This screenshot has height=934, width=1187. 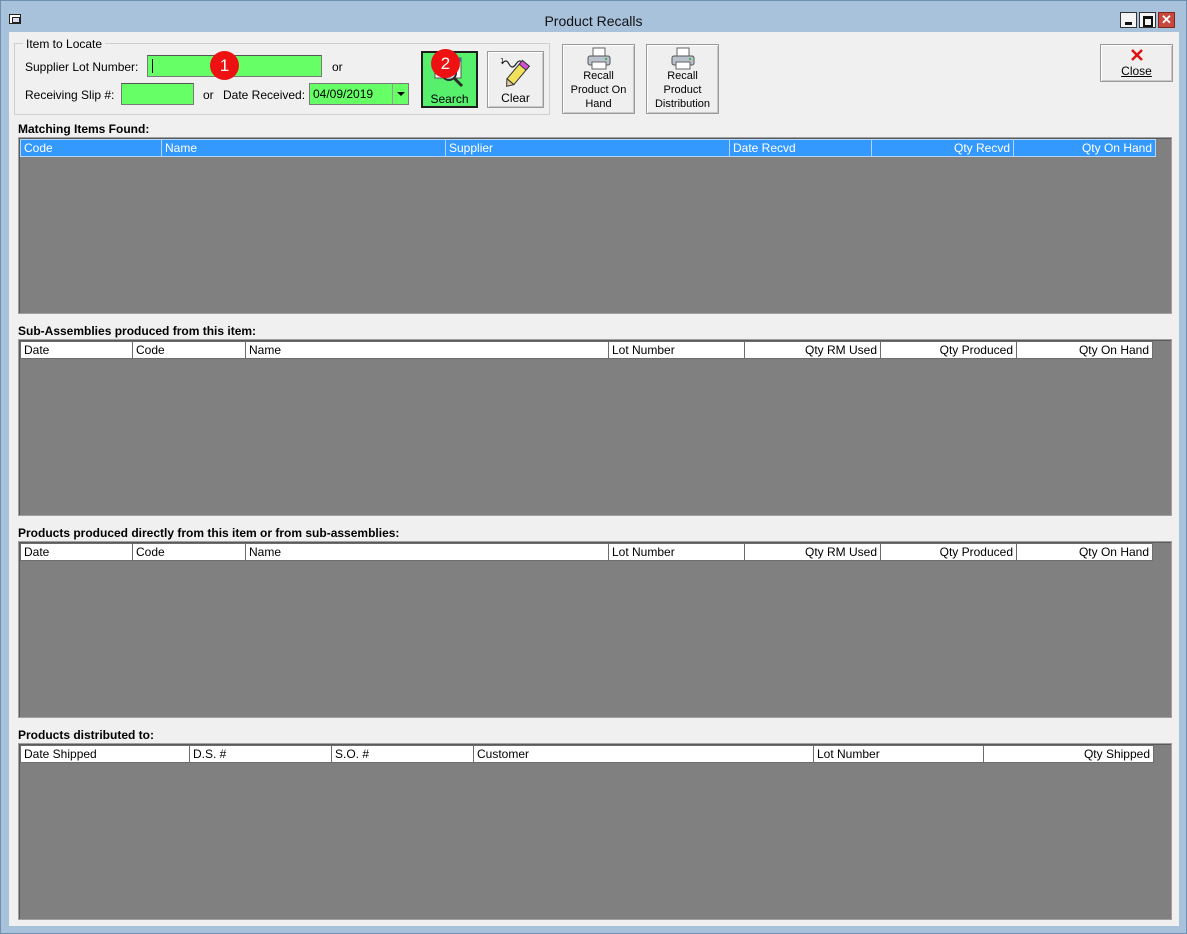 I want to click on or-label-1: or, so click(x=337, y=67).